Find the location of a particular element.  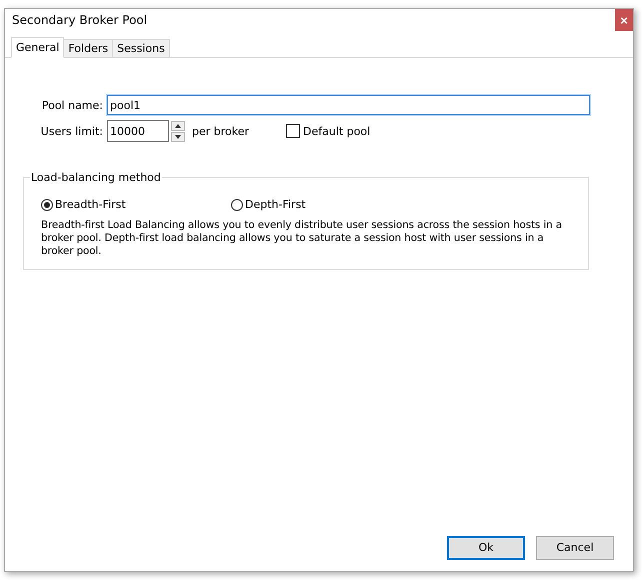

description-text: Breadth-first Load Balancing allows you to evenly distribute user sessions across the session hosts in a broker pool. Depth-first load balancing allows you to saturate a session host with user sessions in a broker pool. is located at coordinates (302, 238).